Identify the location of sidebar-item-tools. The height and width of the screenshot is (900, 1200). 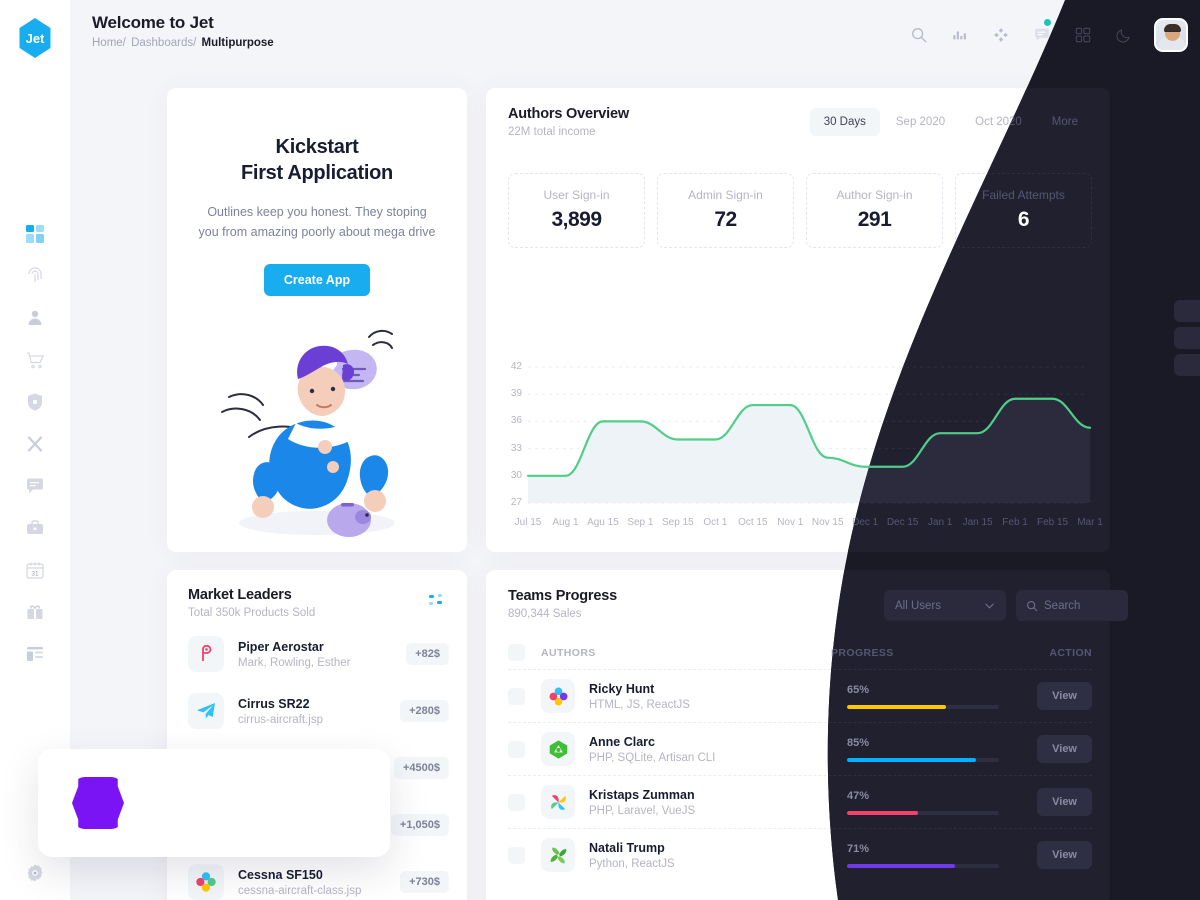
(35, 444).